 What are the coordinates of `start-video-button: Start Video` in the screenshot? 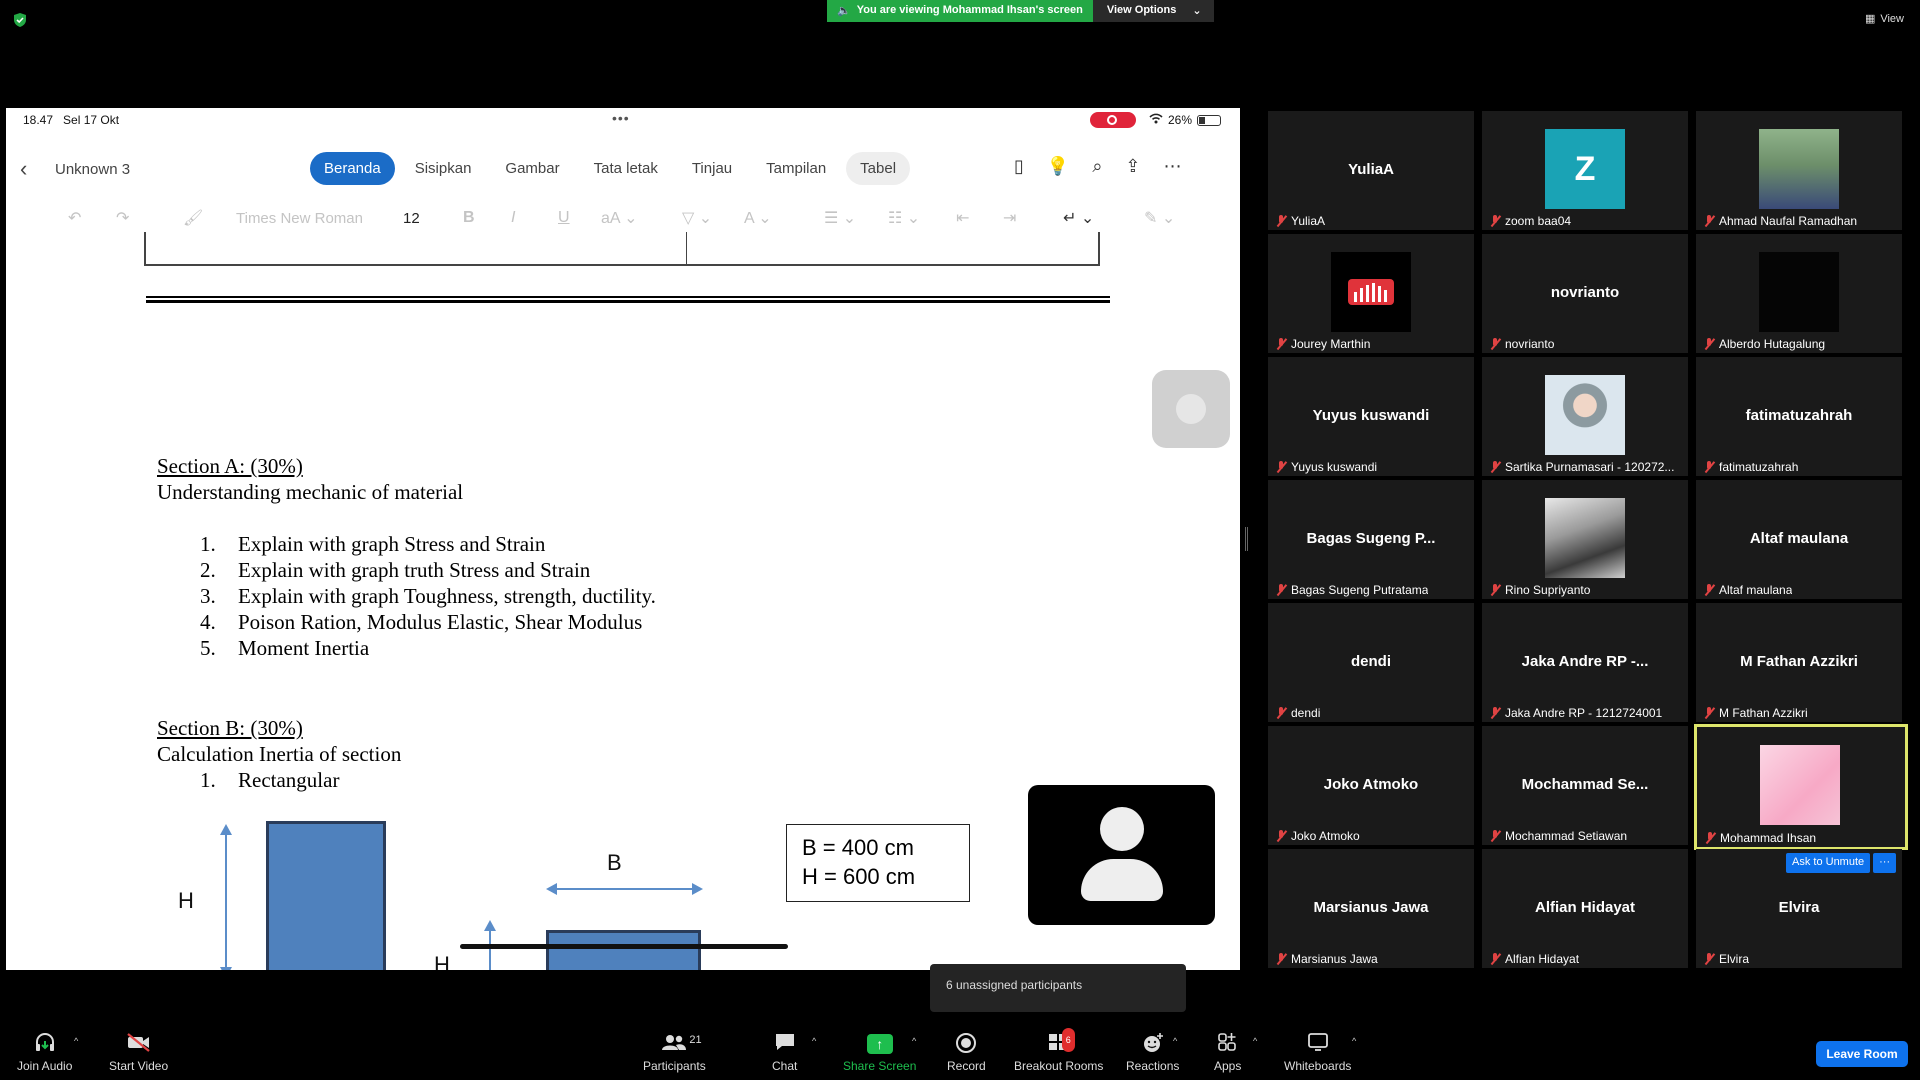 It's located at (138, 1052).